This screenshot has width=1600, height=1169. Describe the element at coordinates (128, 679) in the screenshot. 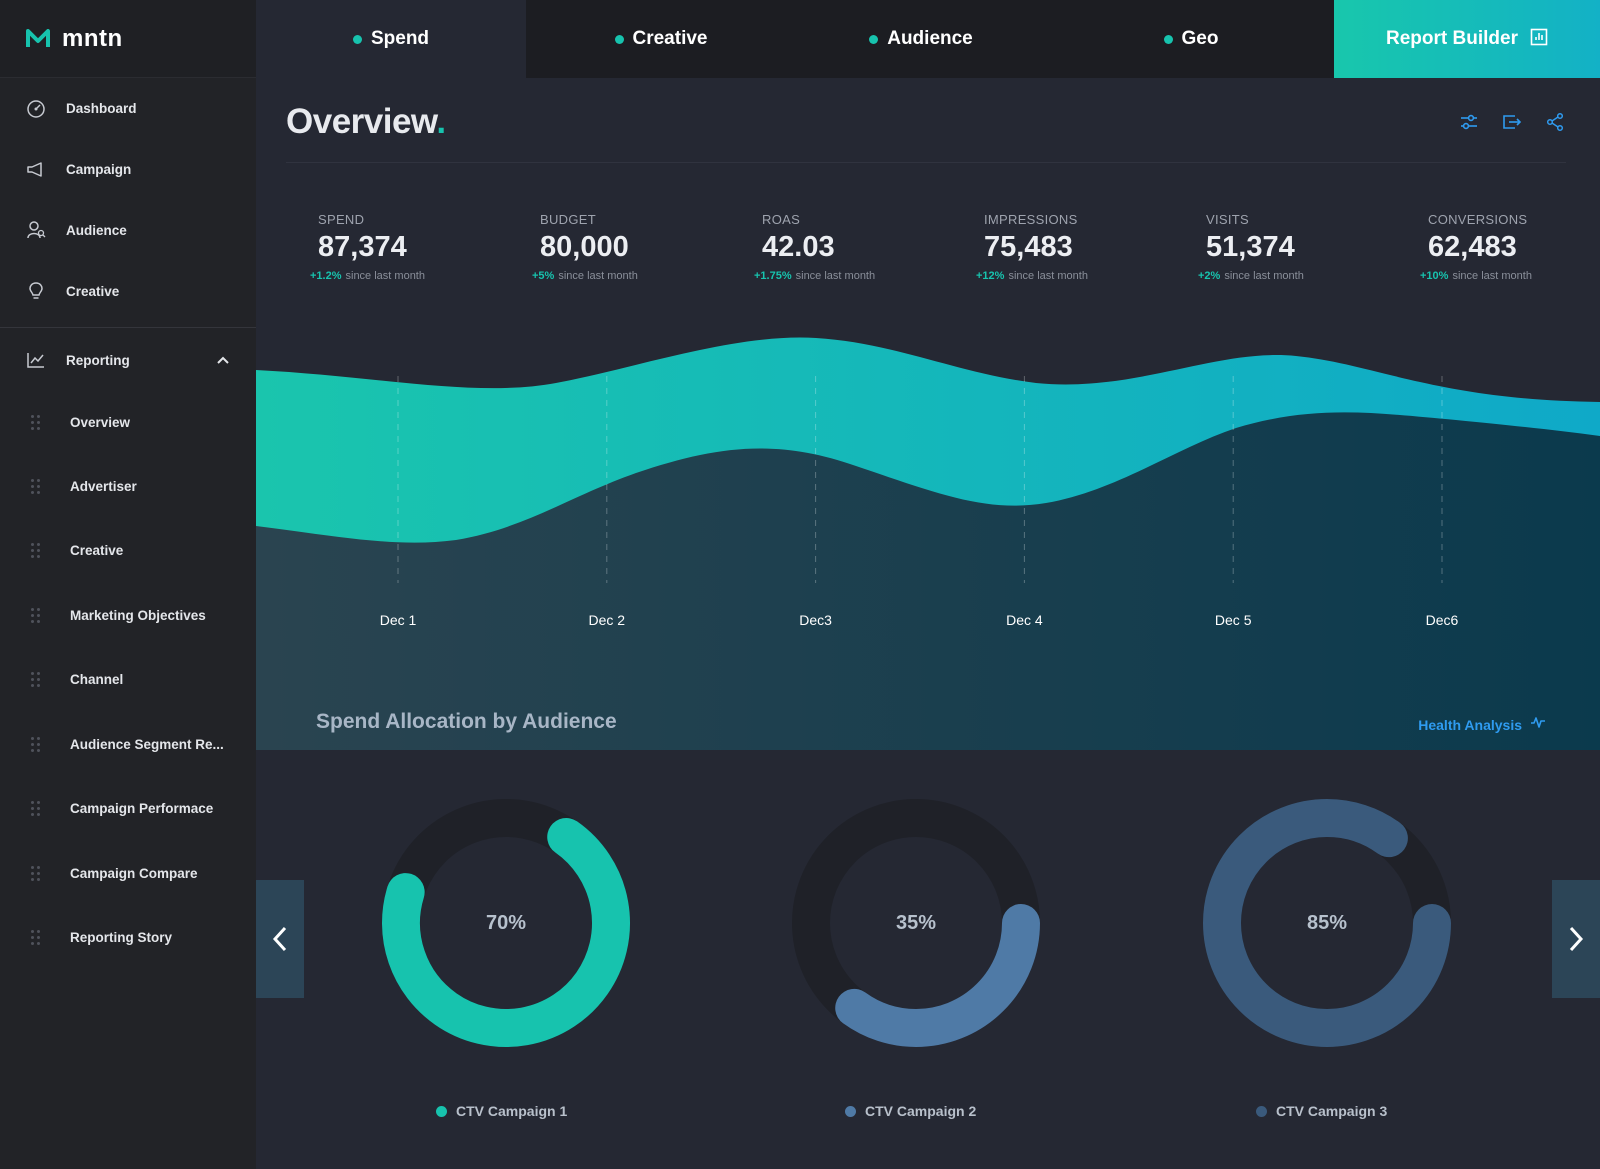

I see `sidebar-subitem-channel: Channel` at that location.